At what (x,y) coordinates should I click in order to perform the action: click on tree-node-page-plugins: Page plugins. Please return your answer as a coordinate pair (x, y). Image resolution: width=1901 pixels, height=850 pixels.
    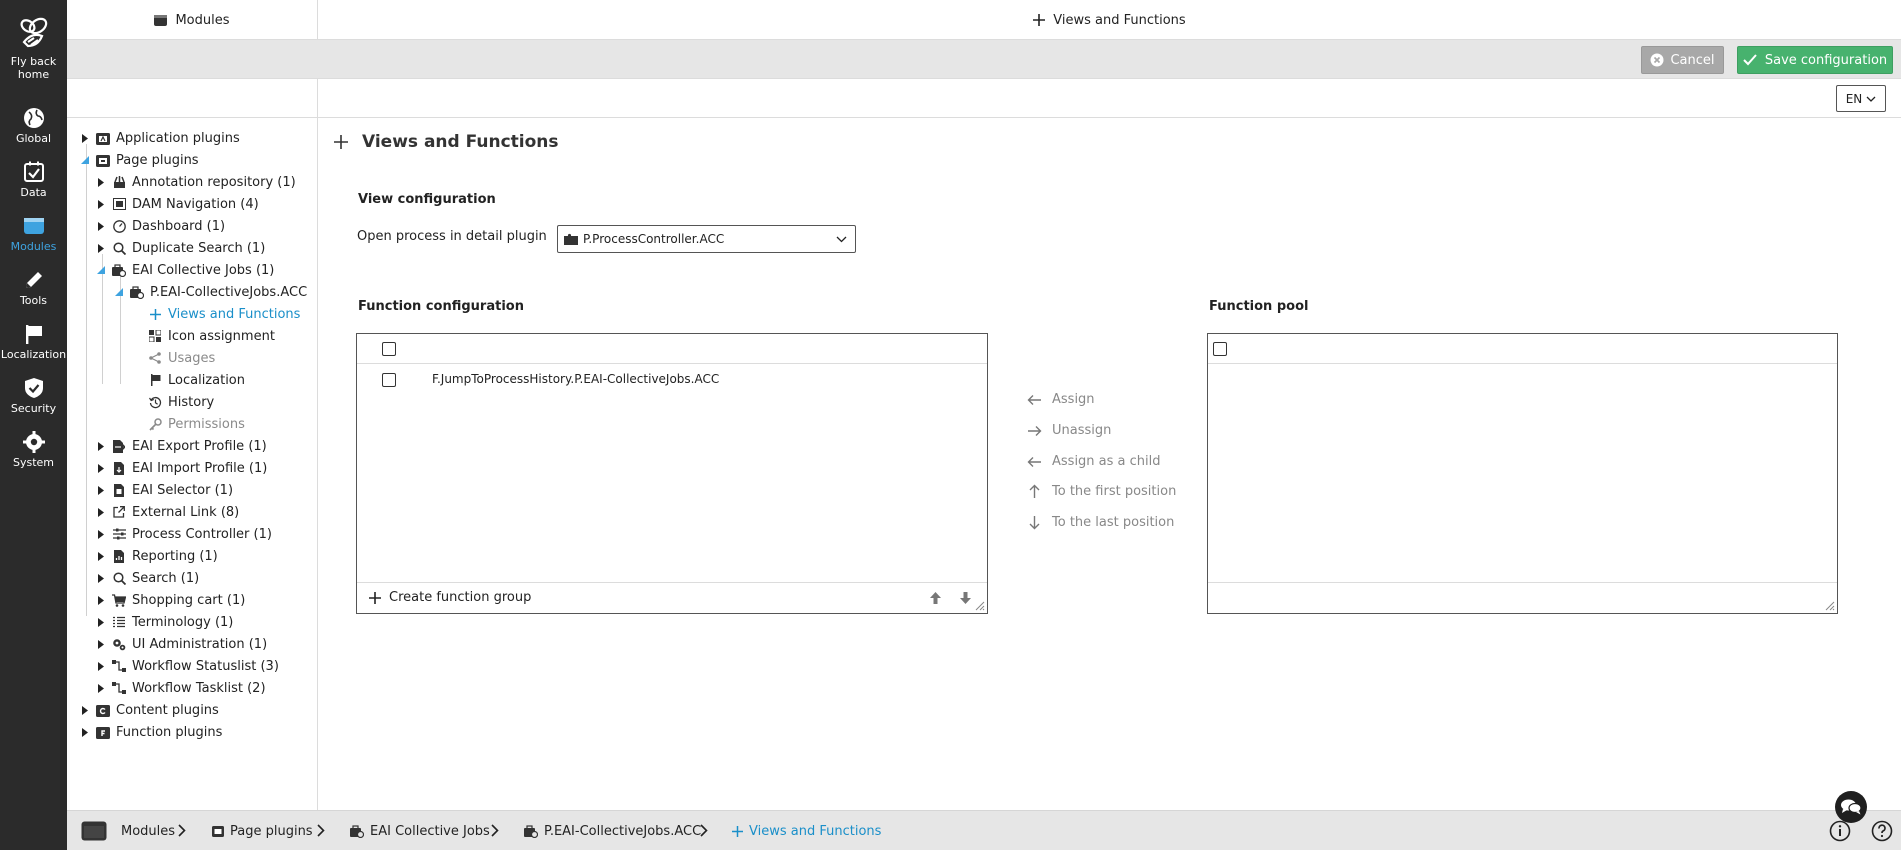
    Looking at the image, I should click on (139, 160).